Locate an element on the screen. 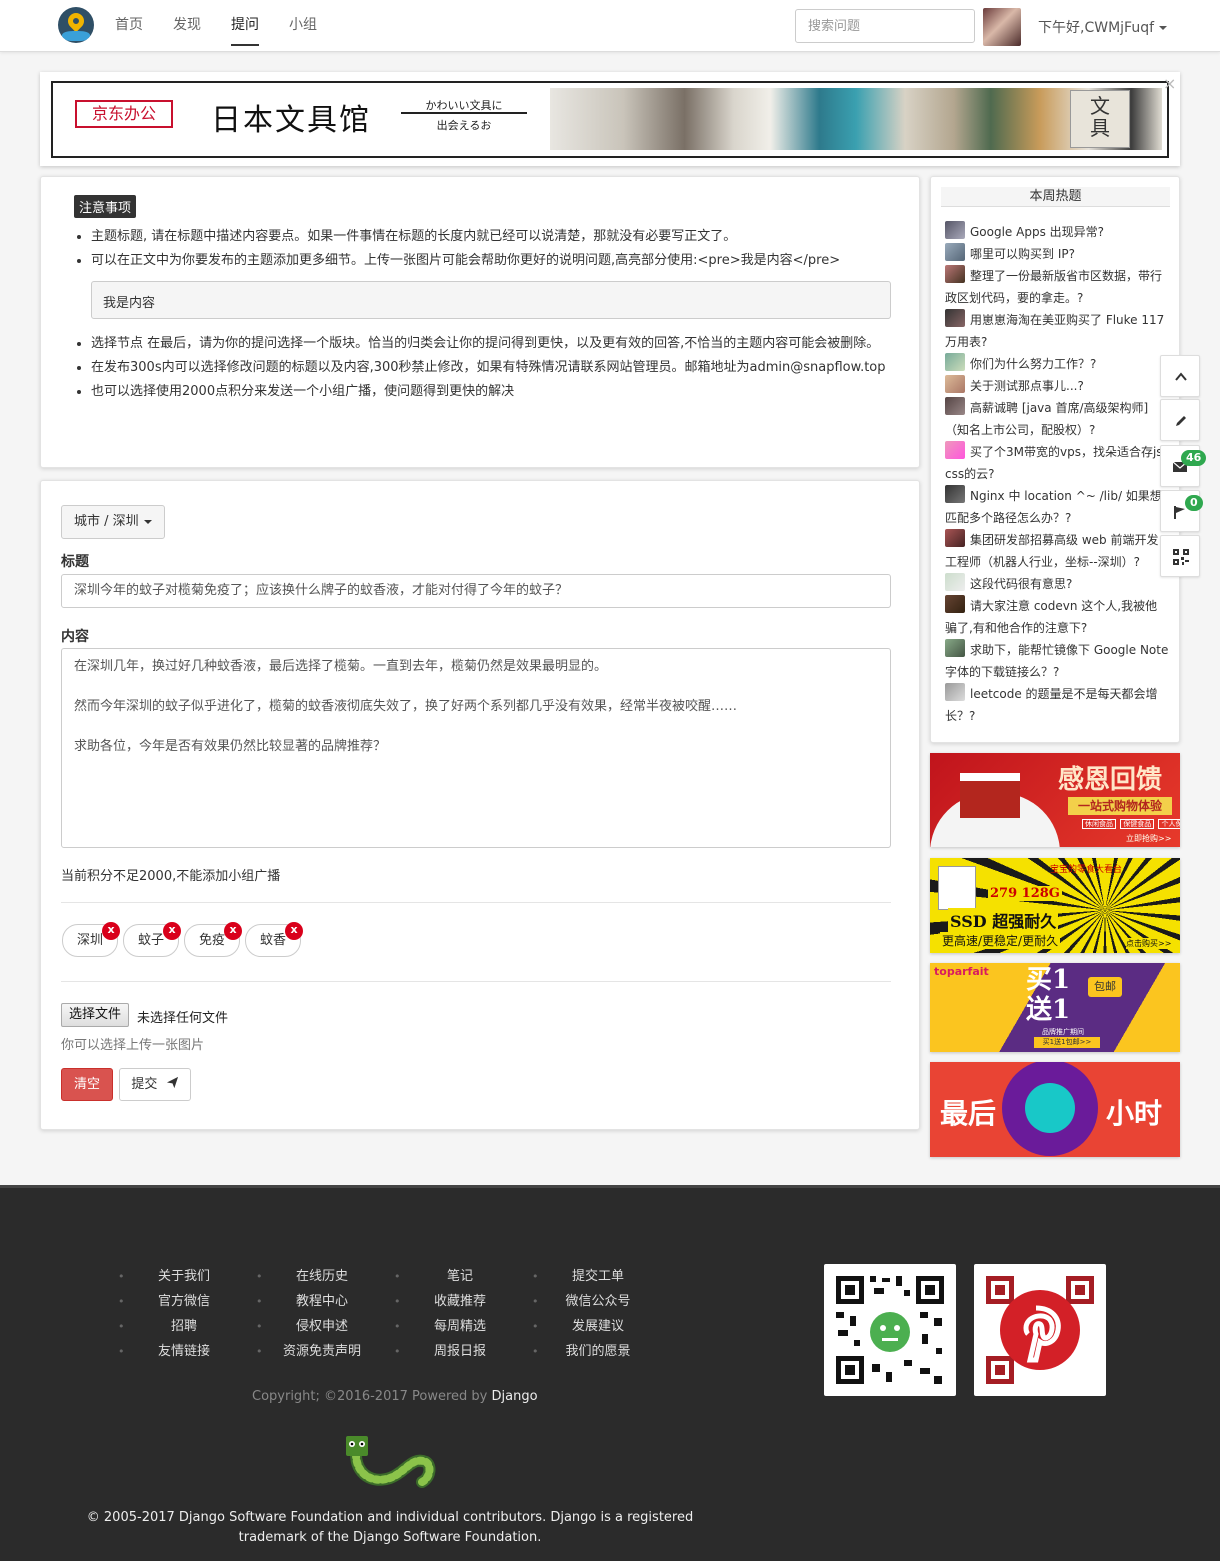 The height and width of the screenshot is (1561, 1220). hot-topic-link: 求助下，能帮忙镜像下 Google Note 字体的下载链接么？? is located at coordinates (1057, 661).